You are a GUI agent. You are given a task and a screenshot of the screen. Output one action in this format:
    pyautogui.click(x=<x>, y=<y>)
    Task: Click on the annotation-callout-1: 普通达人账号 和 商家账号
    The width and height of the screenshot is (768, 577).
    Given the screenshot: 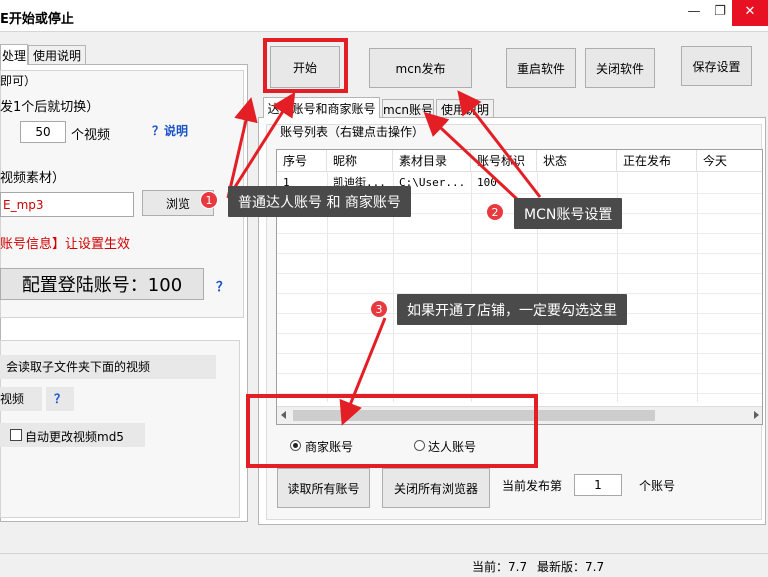 What is the action you would take?
    pyautogui.click(x=319, y=201)
    